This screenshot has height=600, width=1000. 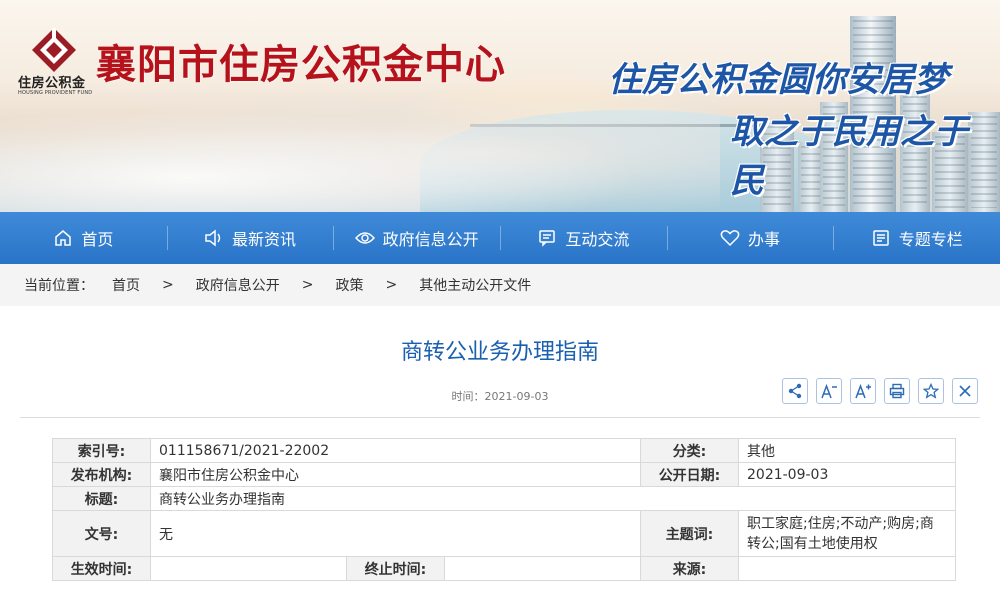 I want to click on font-decrease-icon, so click(x=829, y=391).